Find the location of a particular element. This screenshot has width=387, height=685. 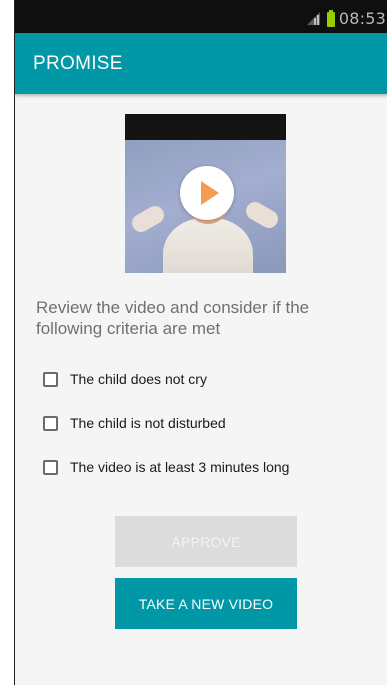

play-button is located at coordinates (207, 193).